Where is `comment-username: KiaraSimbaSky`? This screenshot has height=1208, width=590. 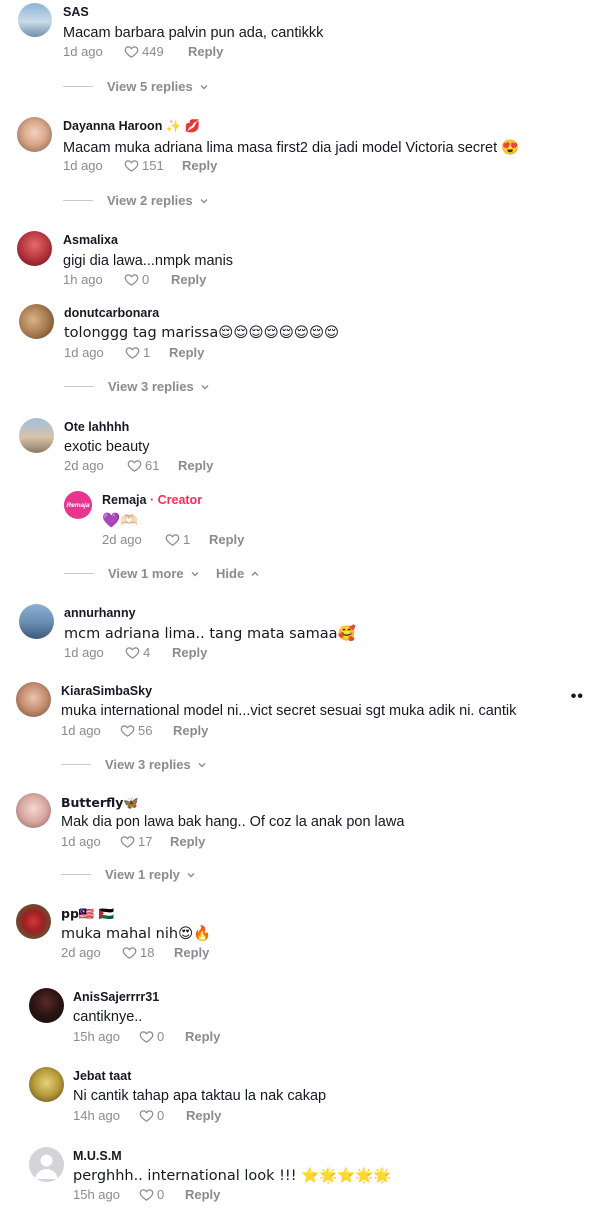
comment-username: KiaraSimbaSky is located at coordinates (106, 691).